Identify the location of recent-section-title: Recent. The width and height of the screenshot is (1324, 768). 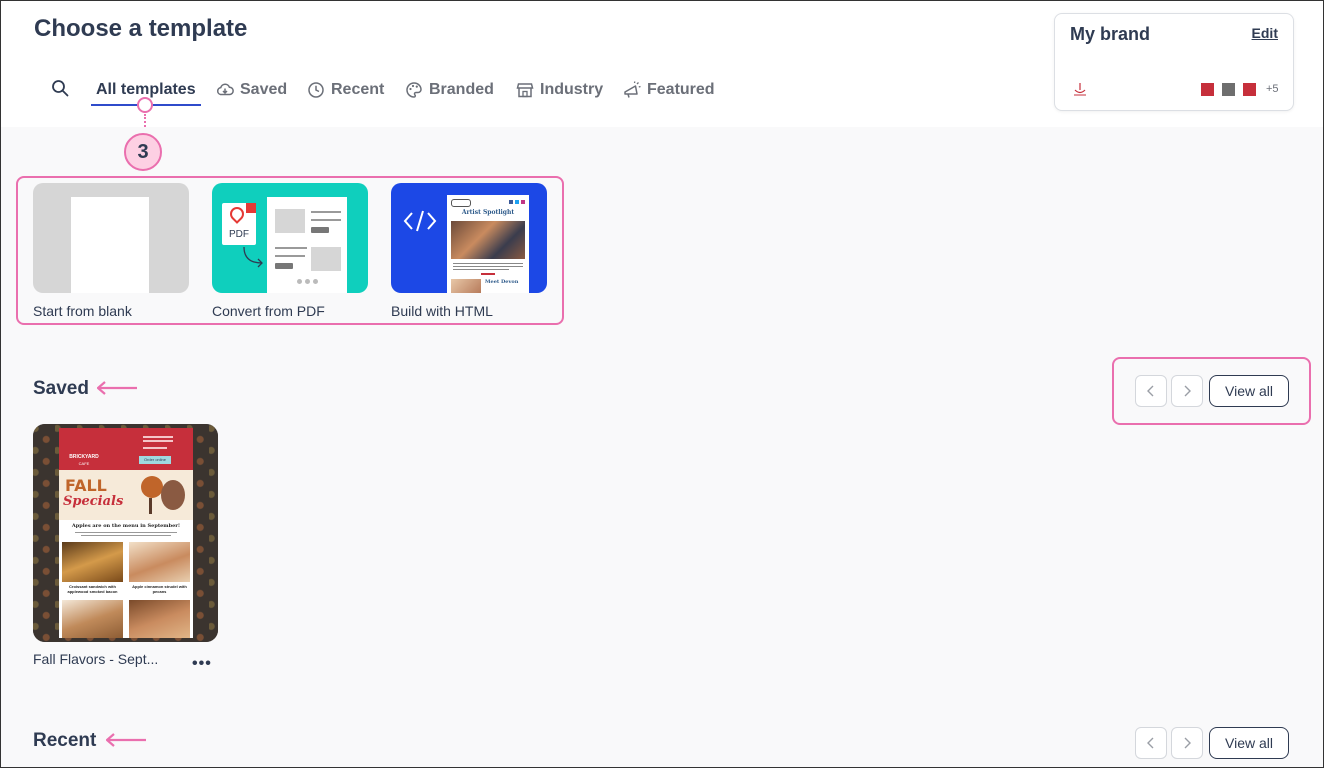
(65, 740).